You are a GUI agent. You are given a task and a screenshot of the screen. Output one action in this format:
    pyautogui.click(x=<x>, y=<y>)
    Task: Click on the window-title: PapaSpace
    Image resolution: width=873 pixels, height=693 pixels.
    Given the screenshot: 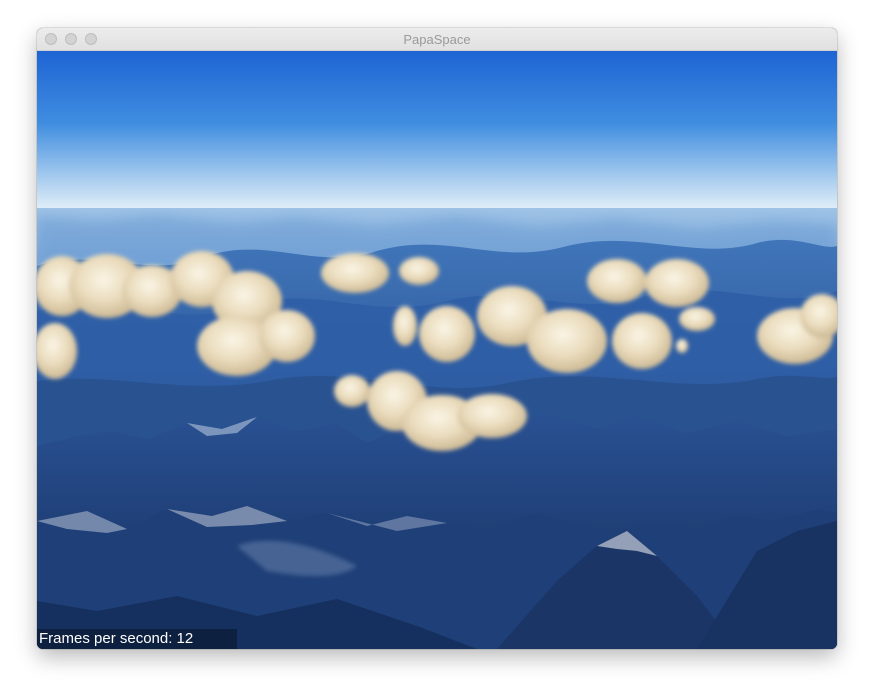 What is the action you would take?
    pyautogui.click(x=437, y=39)
    